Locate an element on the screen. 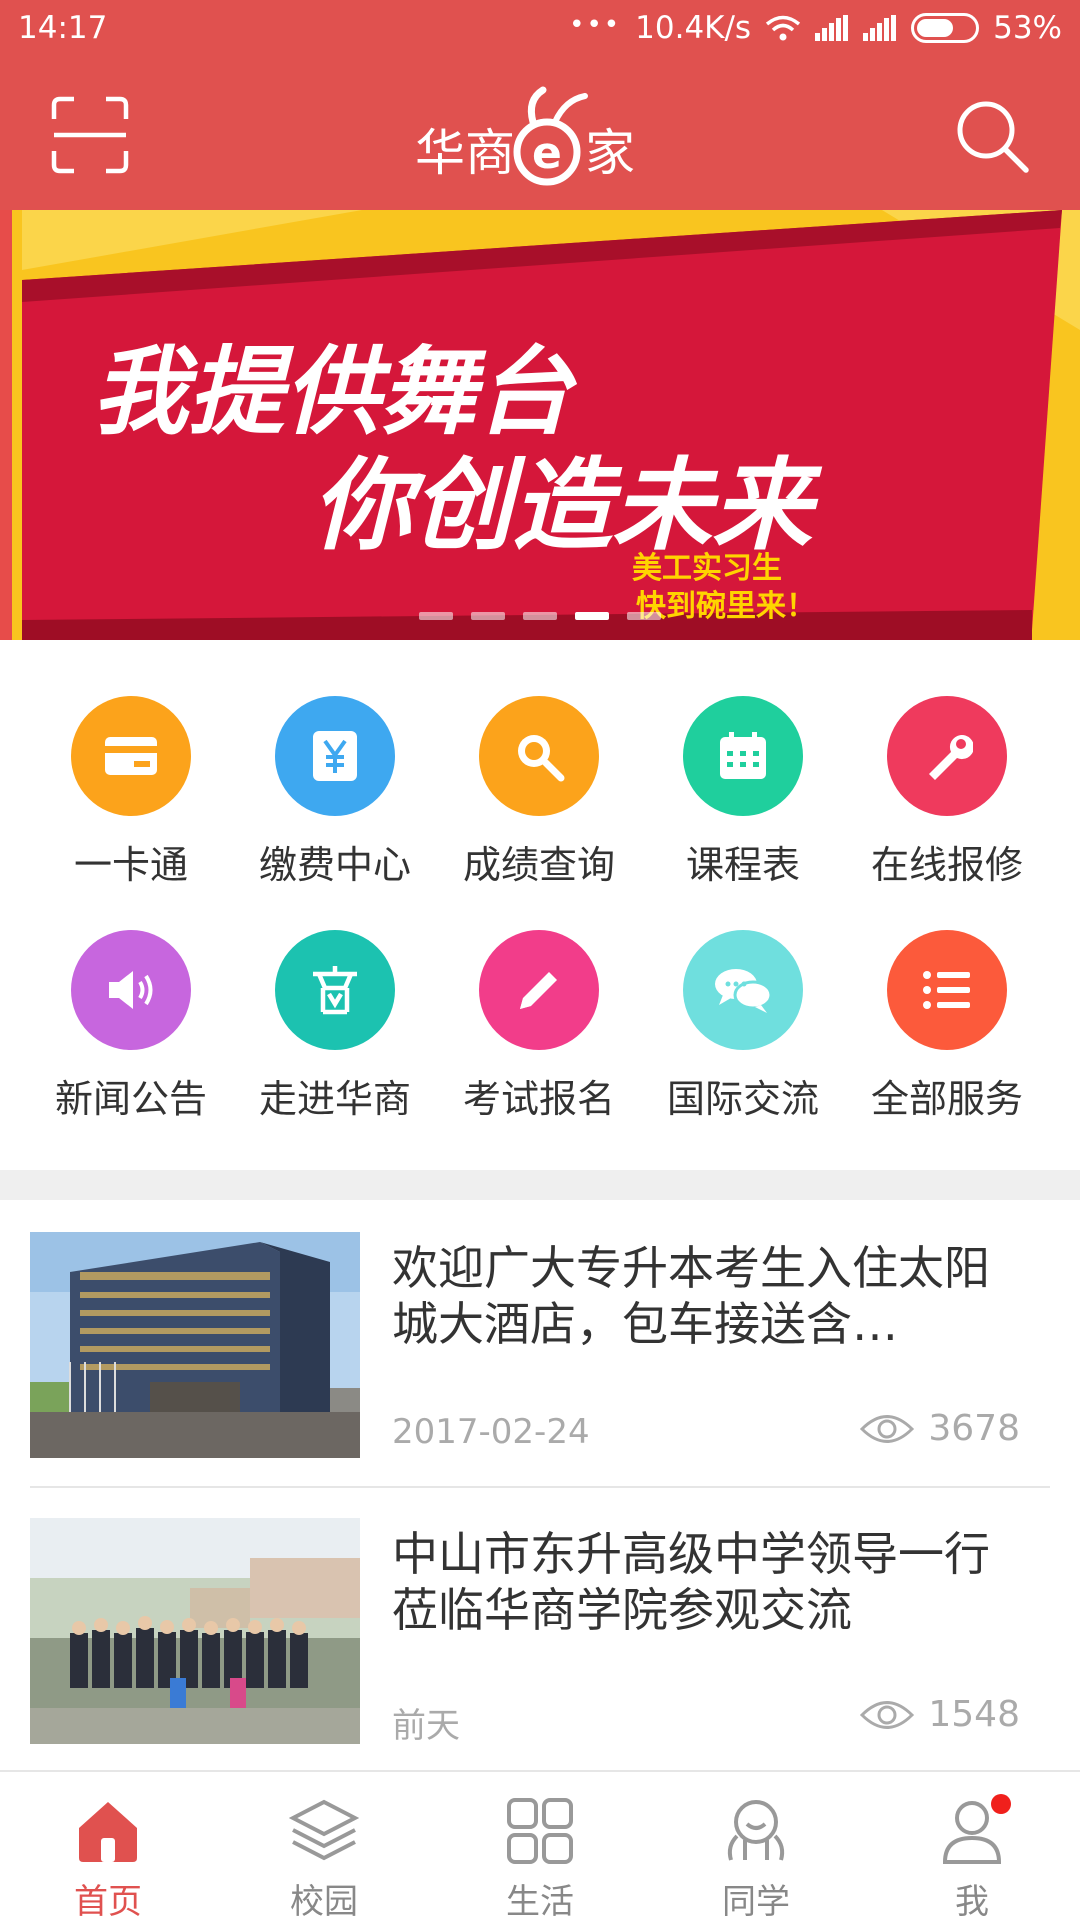  card-icon is located at coordinates (131, 756).